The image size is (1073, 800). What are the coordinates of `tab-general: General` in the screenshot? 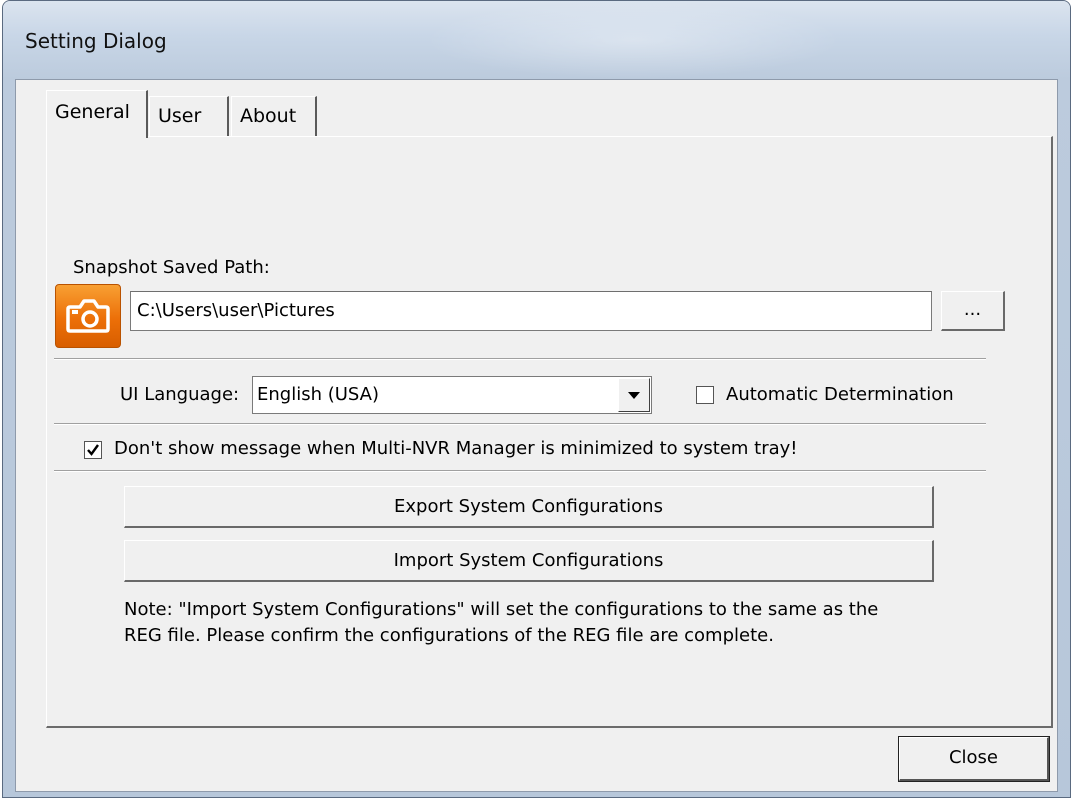 It's located at (97, 114).